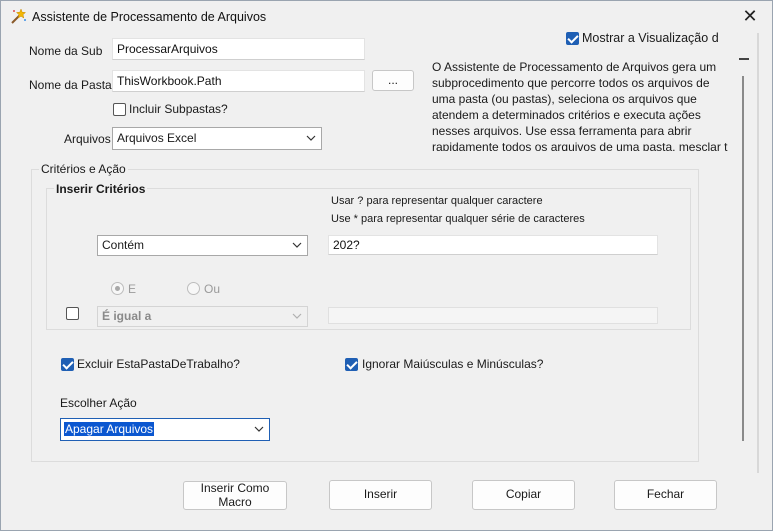 This screenshot has height=531, width=773. What do you see at coordinates (238, 49) in the screenshot?
I see `nome-sub-input: ProcessarArquivos` at bounding box center [238, 49].